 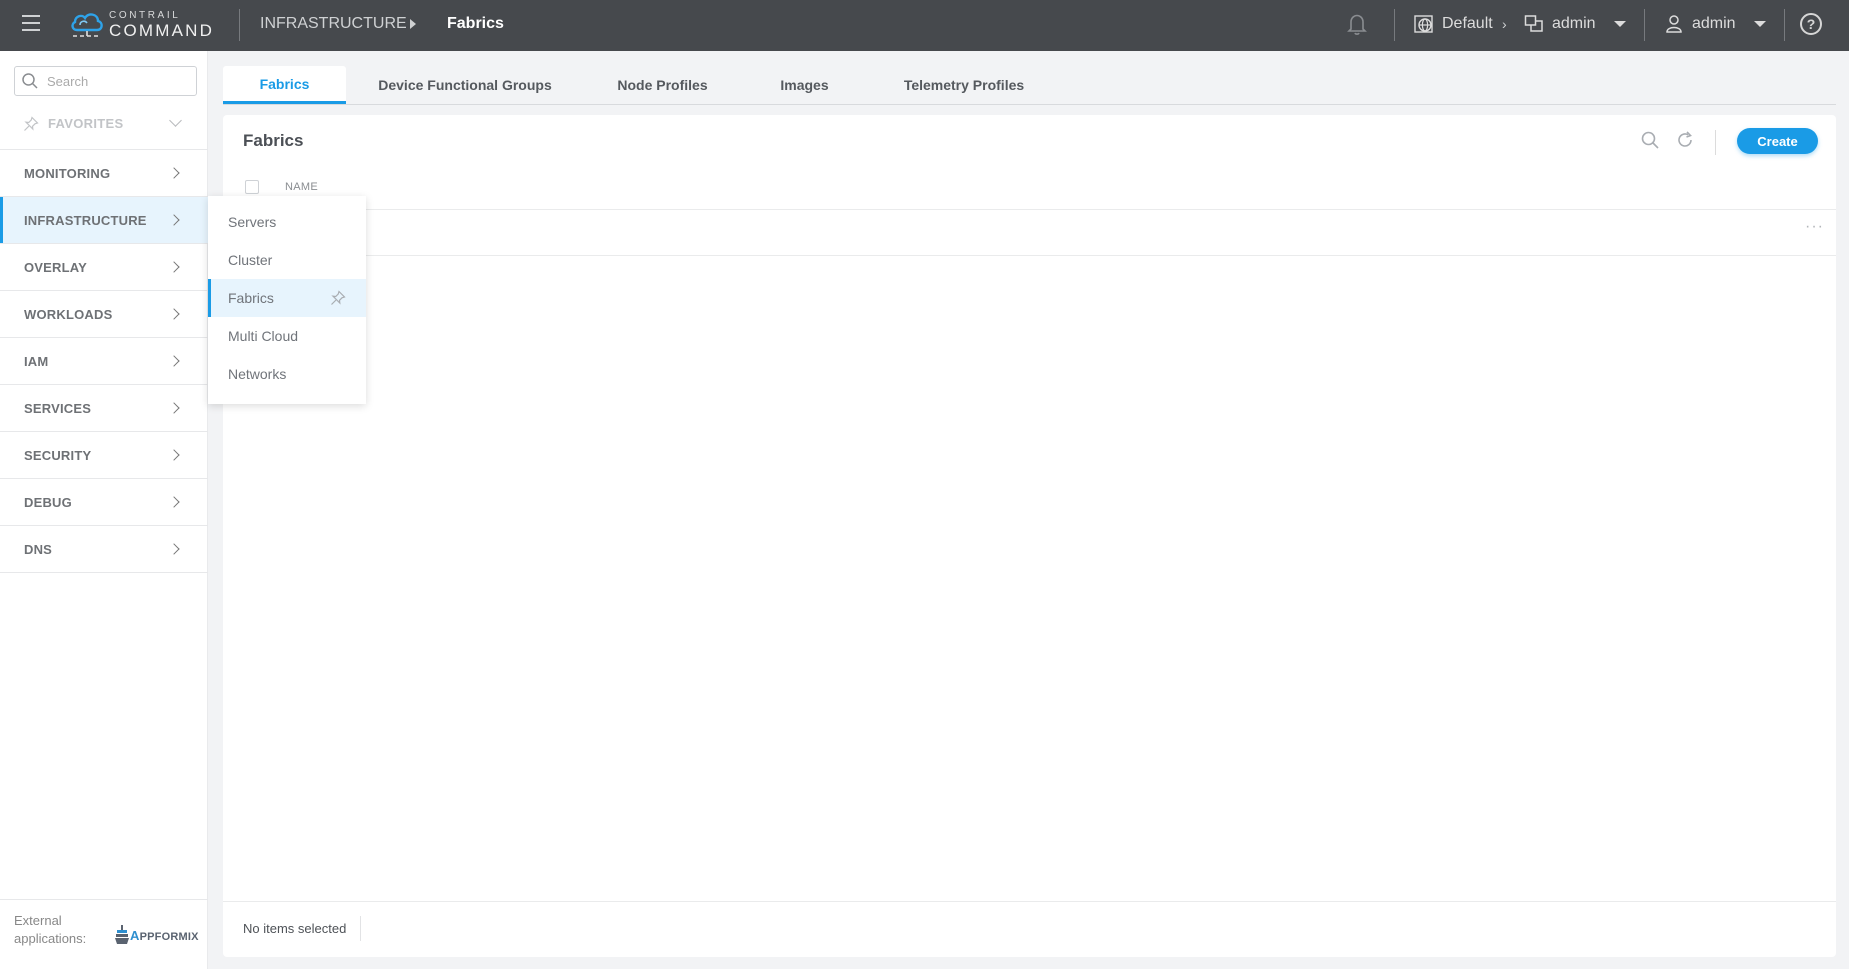 What do you see at coordinates (1777, 141) in the screenshot?
I see `create-button: Create` at bounding box center [1777, 141].